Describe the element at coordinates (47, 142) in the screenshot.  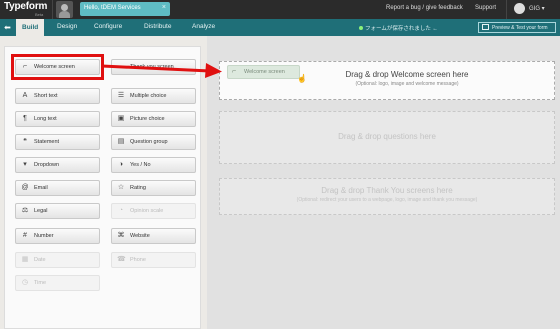
I see `question-label: Statement` at that location.